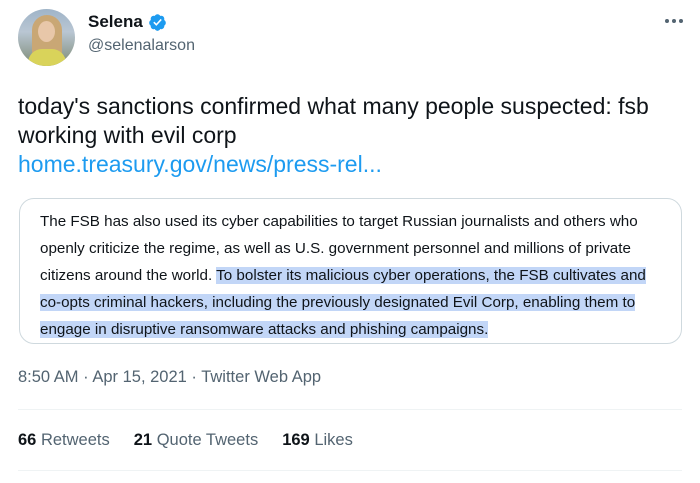  I want to click on avatar, so click(46, 37).